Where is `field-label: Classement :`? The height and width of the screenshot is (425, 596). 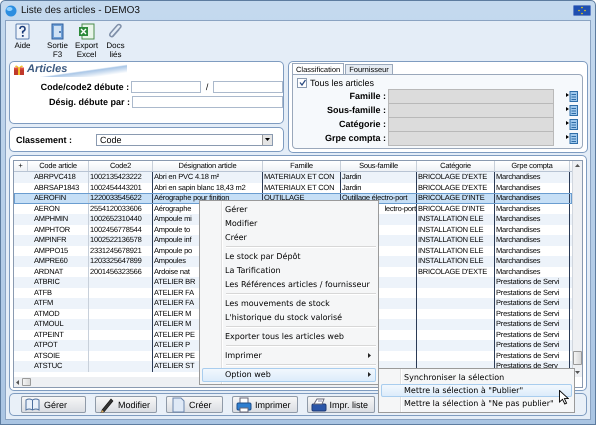
field-label: Classement : is located at coordinates (45, 139).